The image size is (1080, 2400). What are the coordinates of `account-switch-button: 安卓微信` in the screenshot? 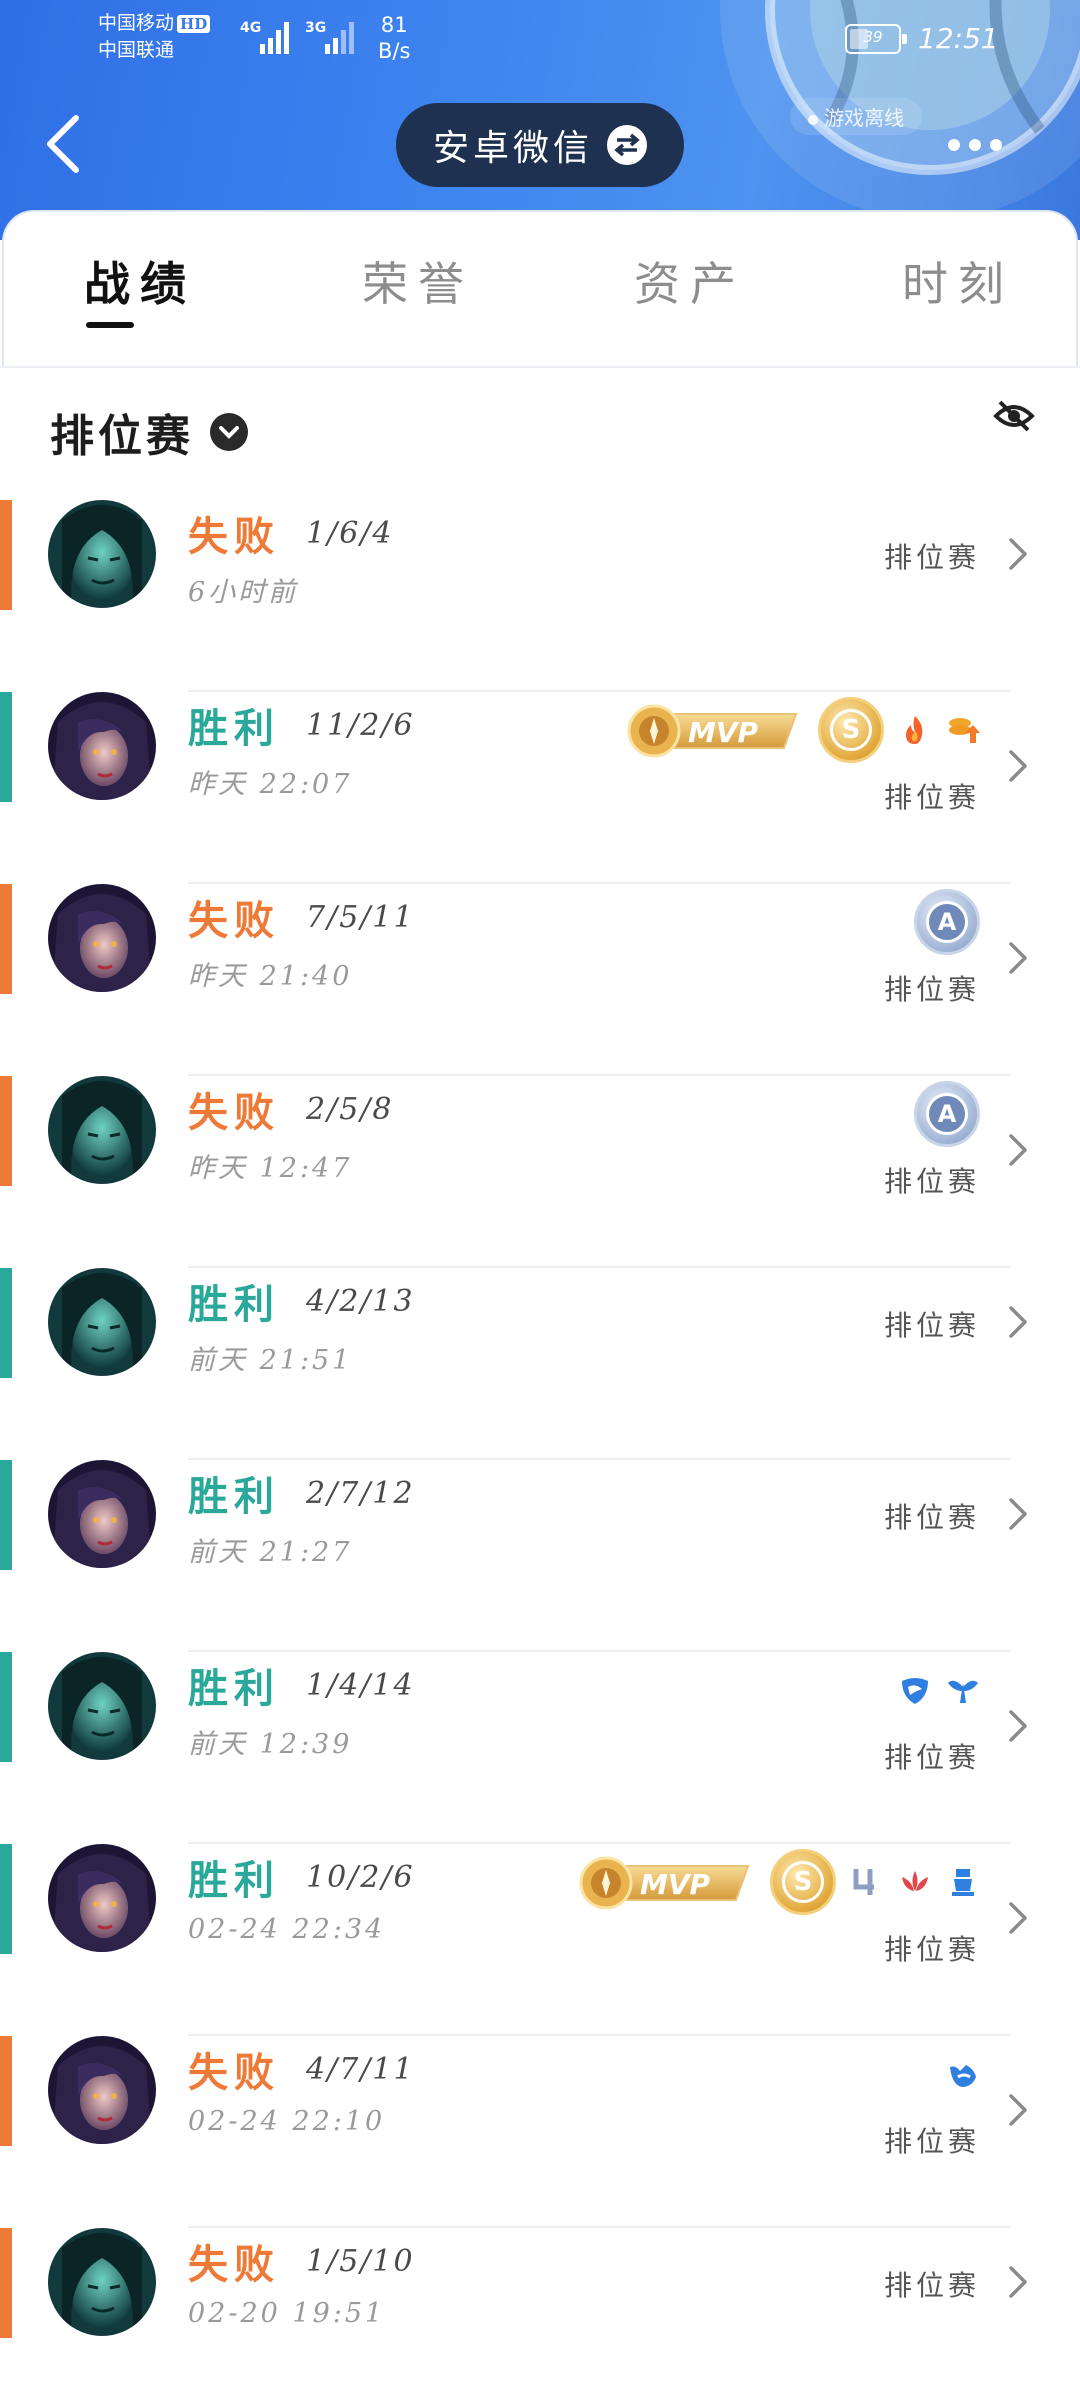 It's located at (540, 145).